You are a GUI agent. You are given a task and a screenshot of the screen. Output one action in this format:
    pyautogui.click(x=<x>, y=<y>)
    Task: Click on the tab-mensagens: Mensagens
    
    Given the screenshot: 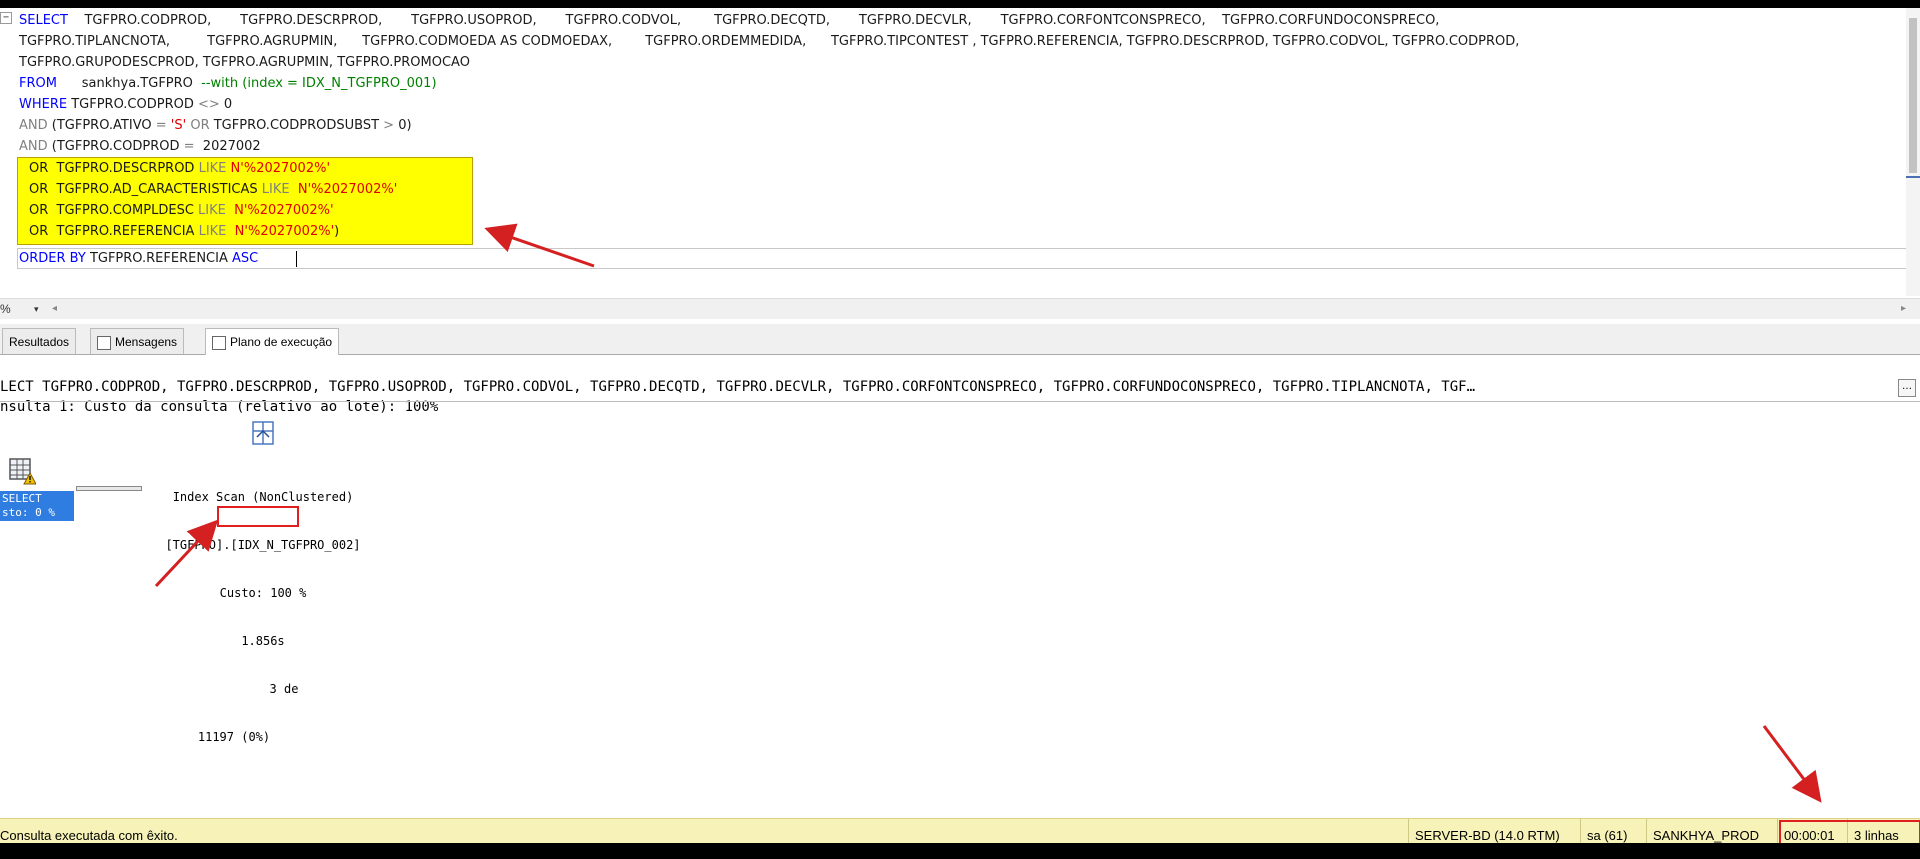 What is the action you would take?
    pyautogui.click(x=137, y=341)
    